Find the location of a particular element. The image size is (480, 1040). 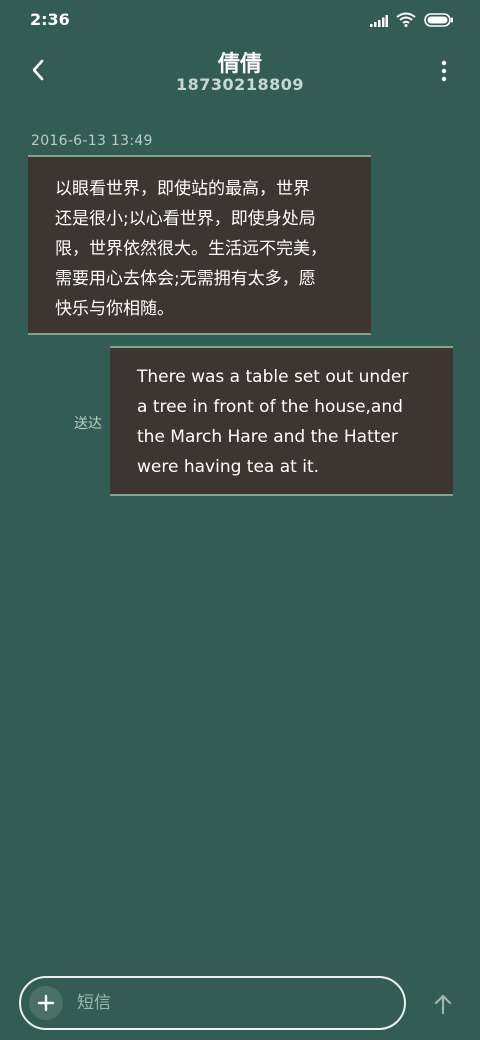

conversation-header: 倩倩 18730218809 is located at coordinates (240, 75).